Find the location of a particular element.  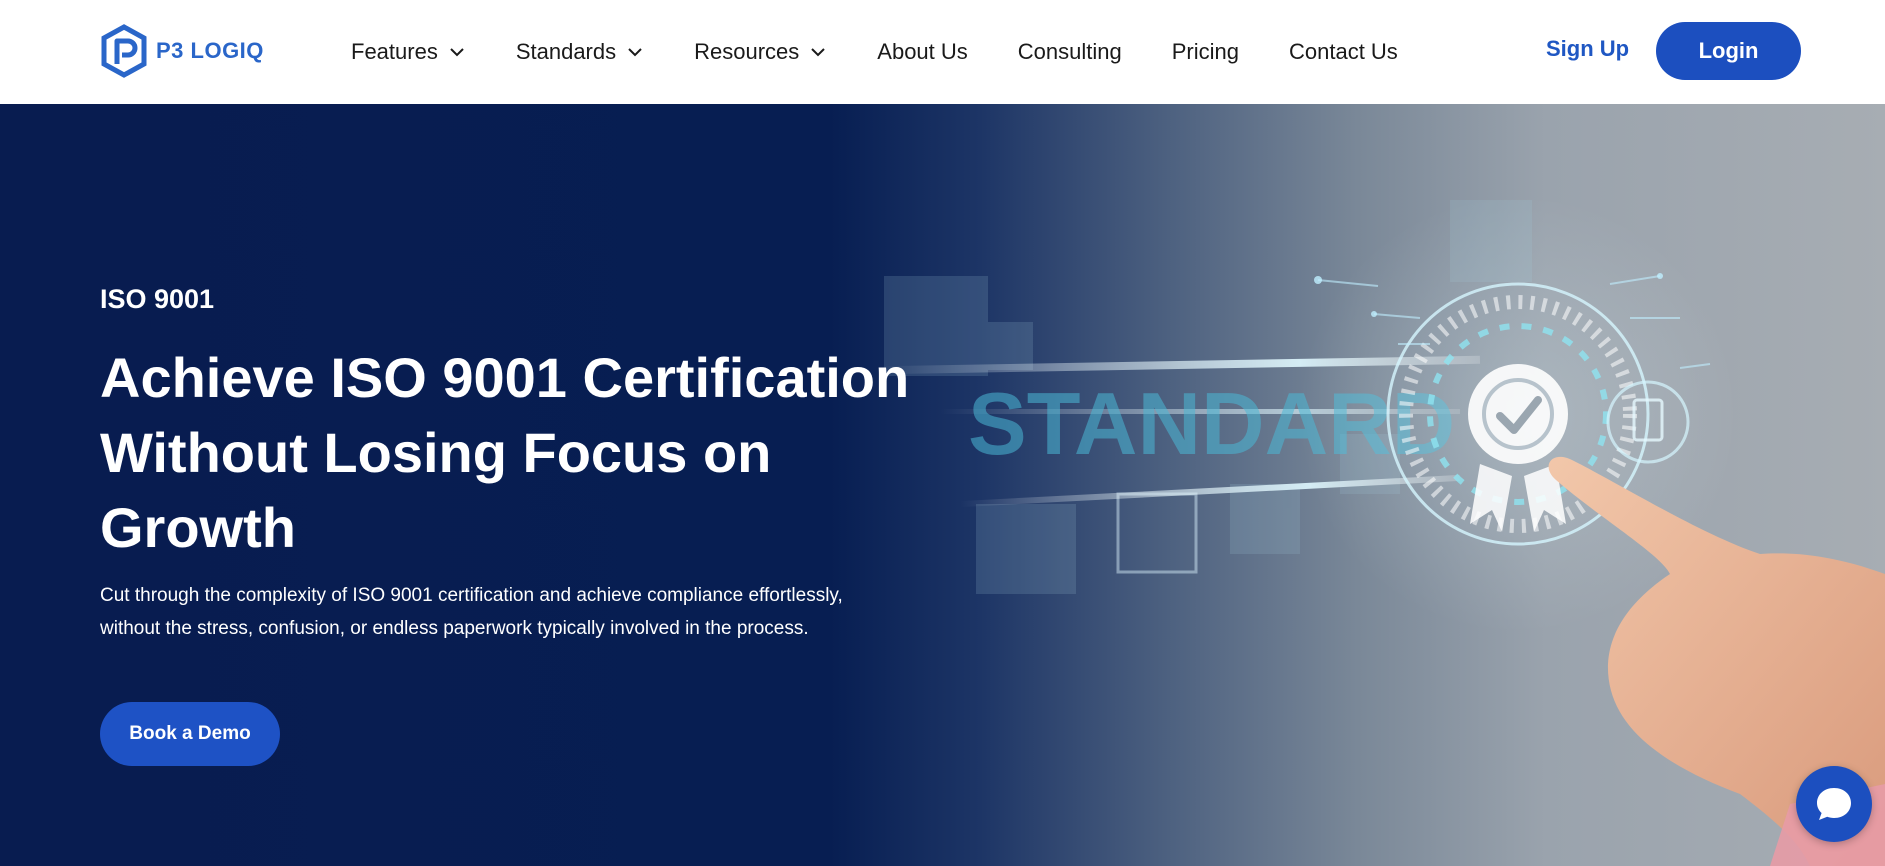

nav-item-label: Consulting is located at coordinates (1069, 51).